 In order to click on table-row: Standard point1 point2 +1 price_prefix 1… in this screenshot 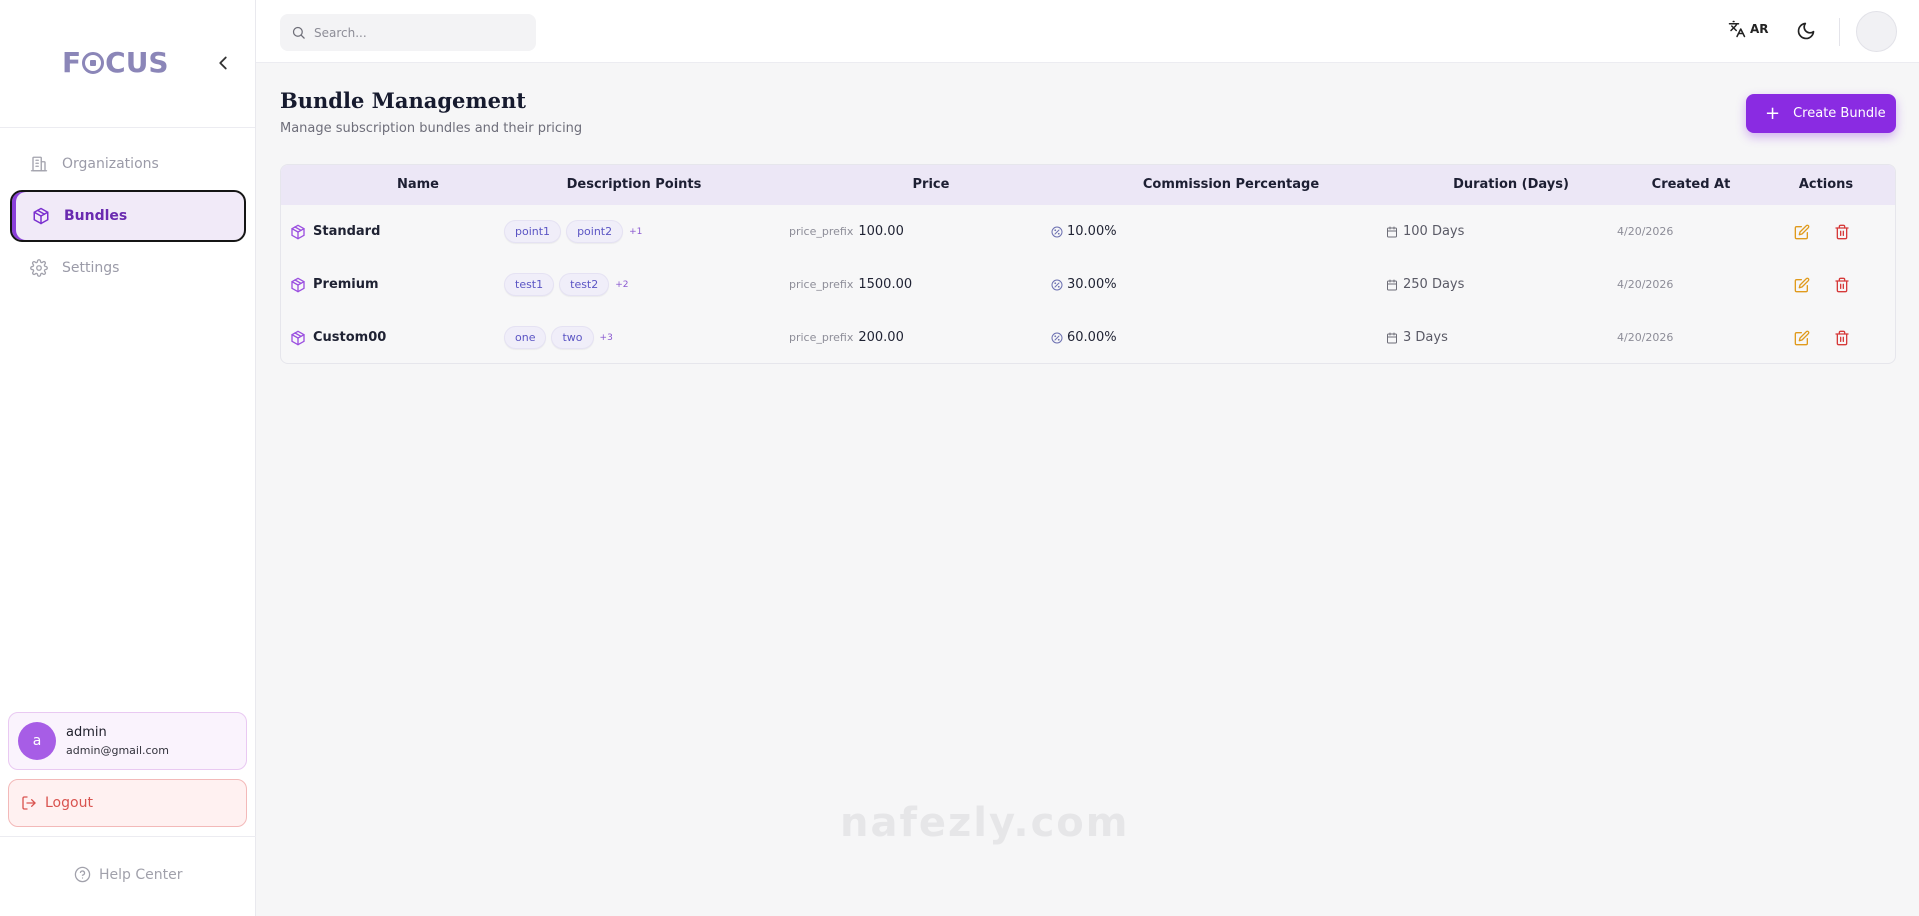, I will do `click(1088, 231)`.